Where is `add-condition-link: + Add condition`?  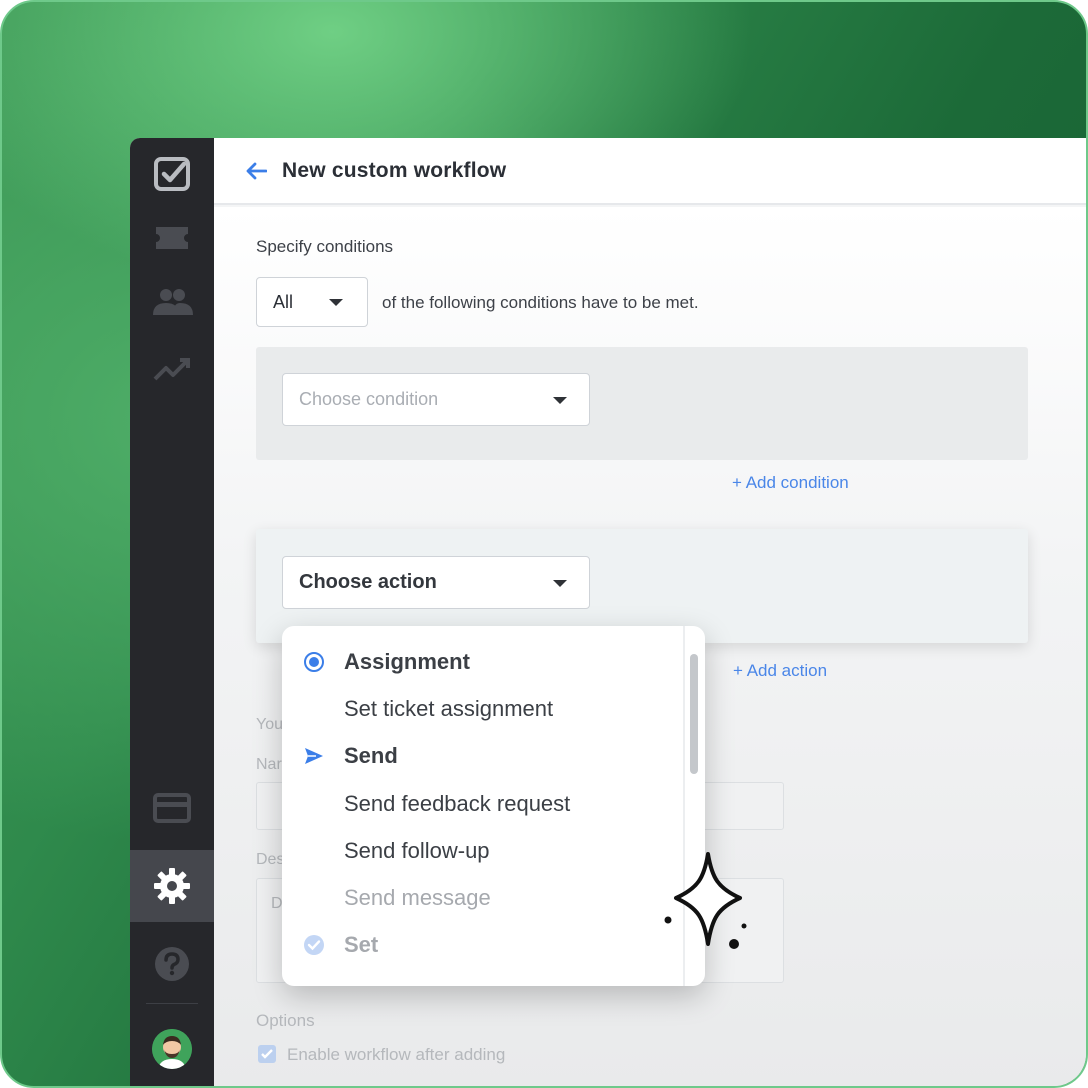
add-condition-link: + Add condition is located at coordinates (790, 483).